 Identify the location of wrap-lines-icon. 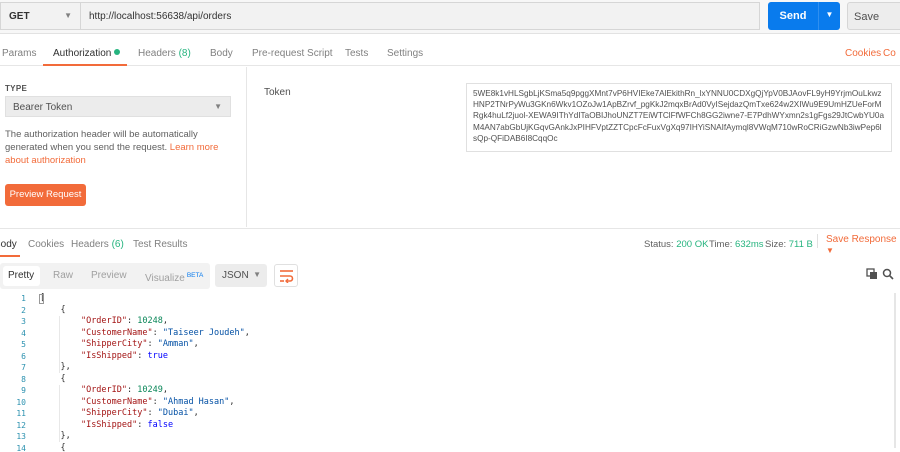
(287, 276).